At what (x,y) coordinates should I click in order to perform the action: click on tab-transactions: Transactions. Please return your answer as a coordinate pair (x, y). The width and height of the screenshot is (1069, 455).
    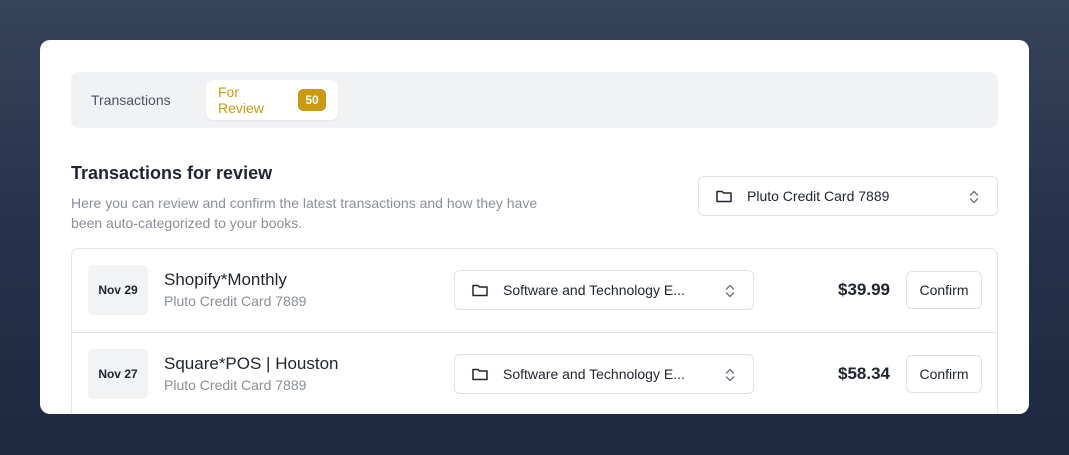
    Looking at the image, I should click on (131, 100).